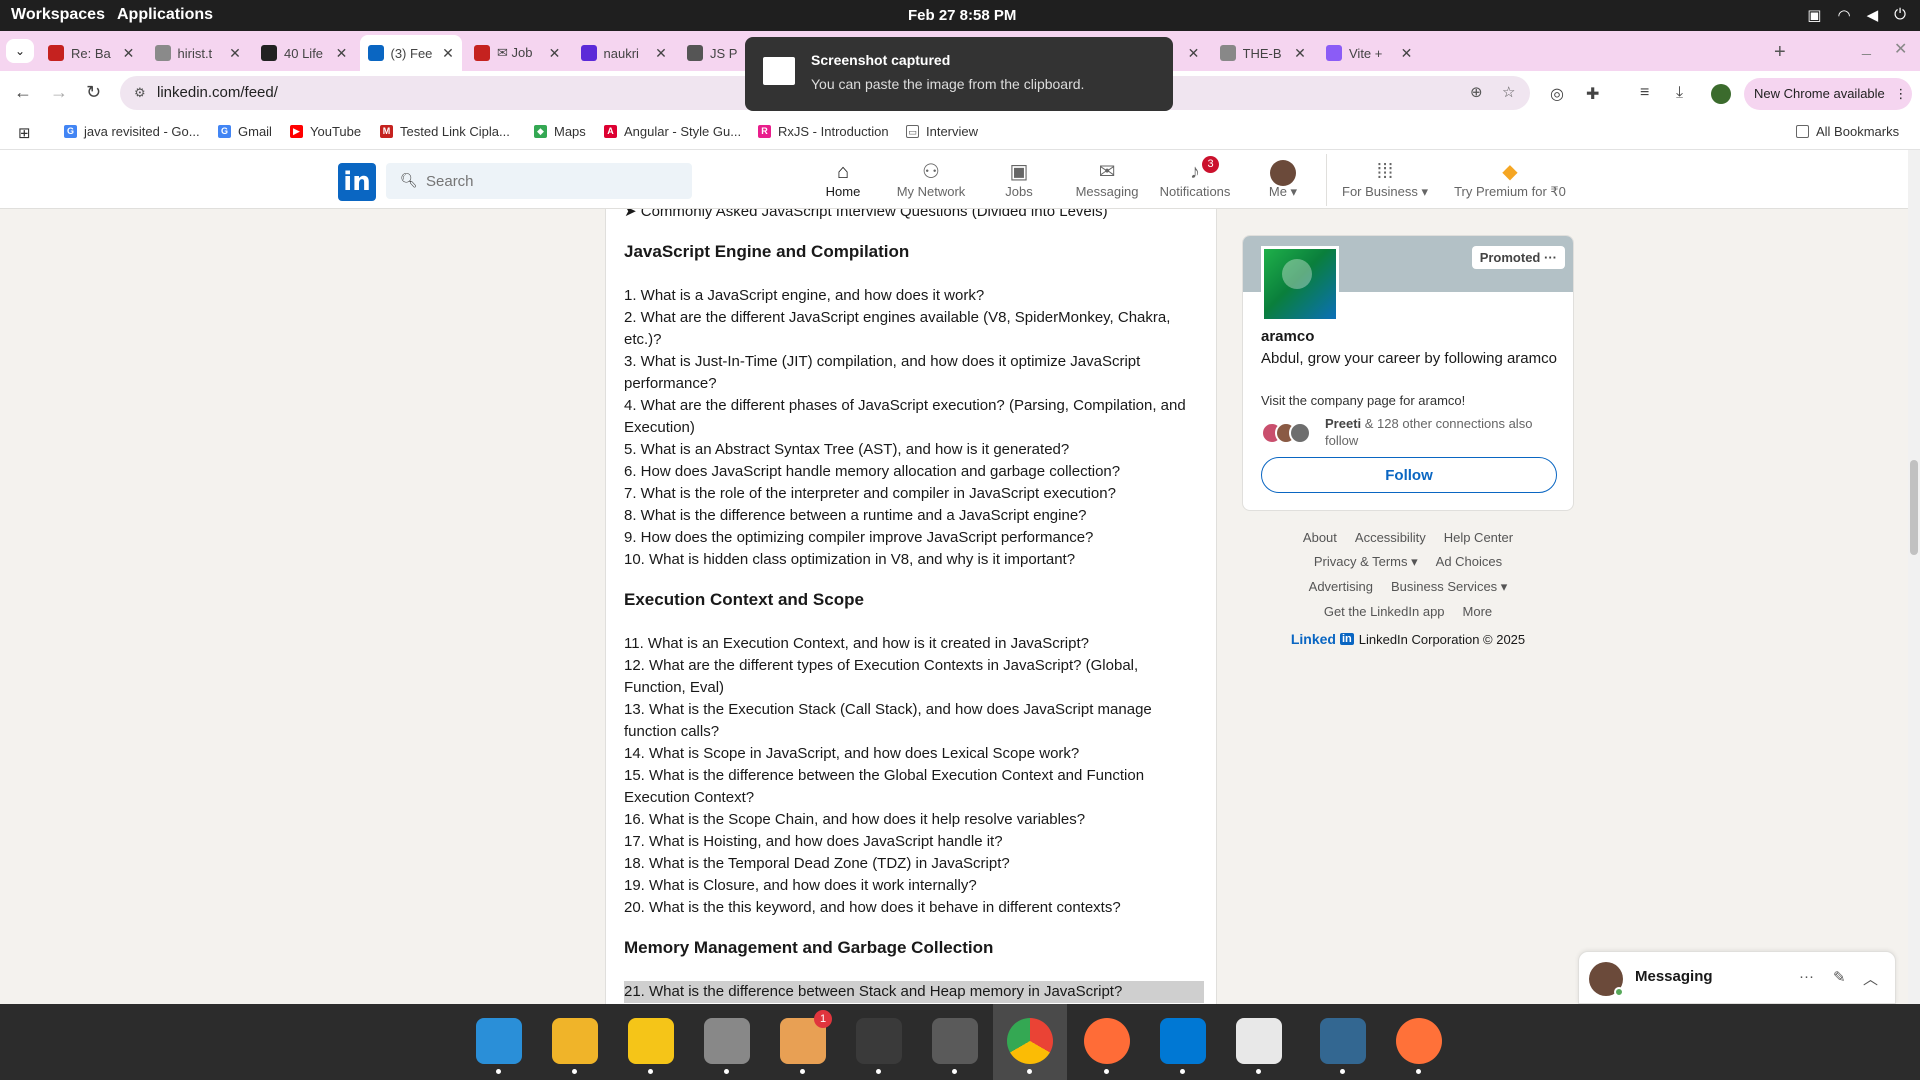  Describe the element at coordinates (1806, 976) in the screenshot. I see `more-icon: ···` at that location.